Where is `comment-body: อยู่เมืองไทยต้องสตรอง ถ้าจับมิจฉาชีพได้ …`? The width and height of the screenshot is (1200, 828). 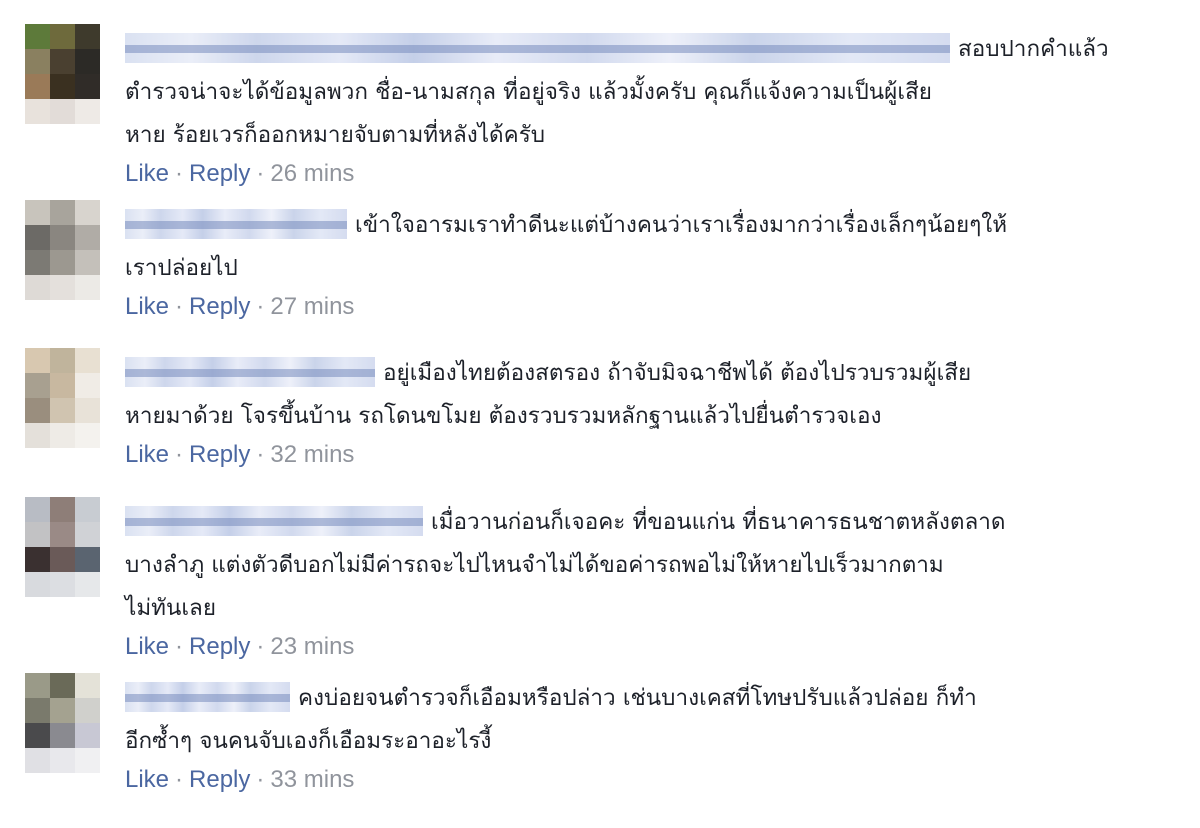
comment-body: อยู่เมืองไทยต้องสตรอง ถ้าจับมิจฉาชีพได้ … is located at coordinates (650, 411).